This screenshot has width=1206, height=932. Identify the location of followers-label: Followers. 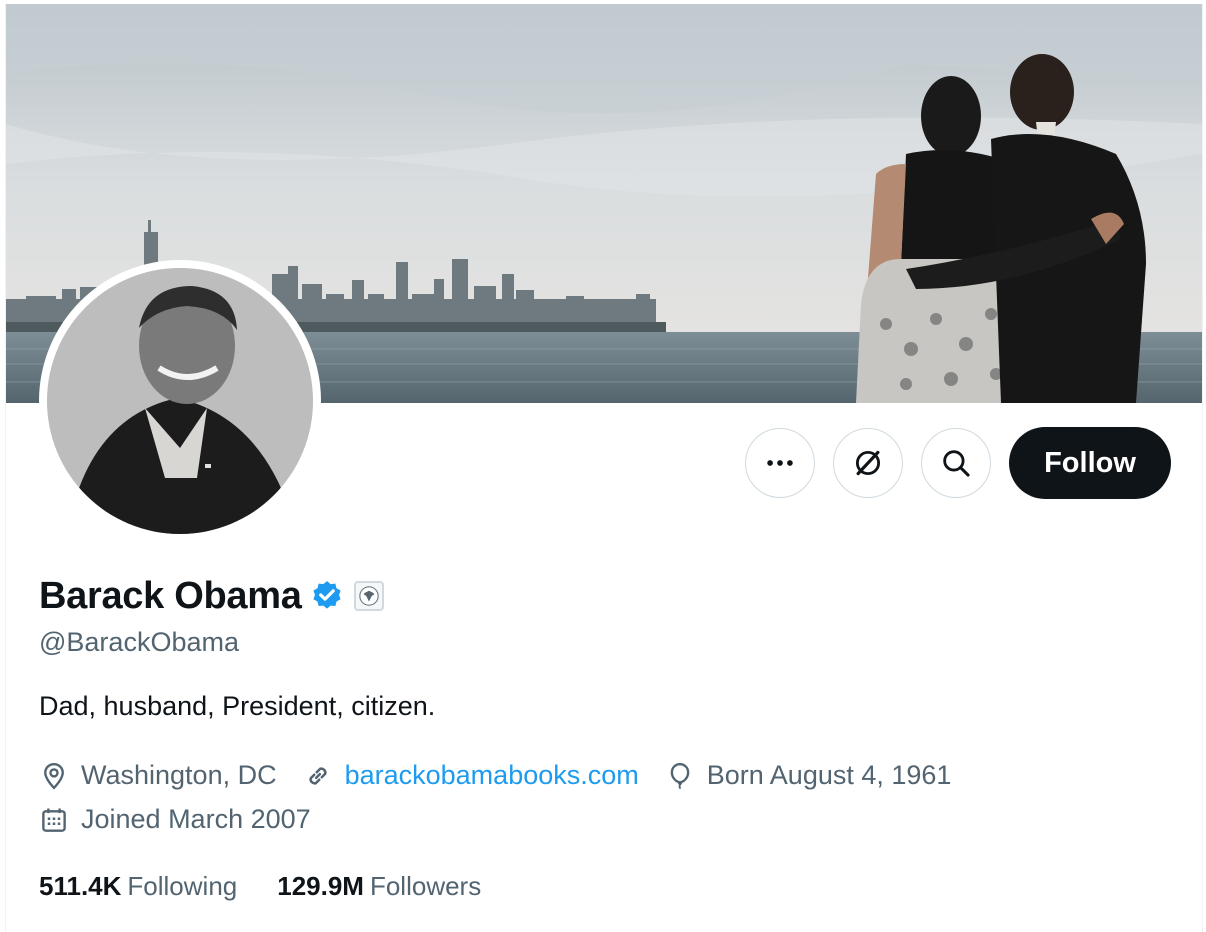
(425, 886).